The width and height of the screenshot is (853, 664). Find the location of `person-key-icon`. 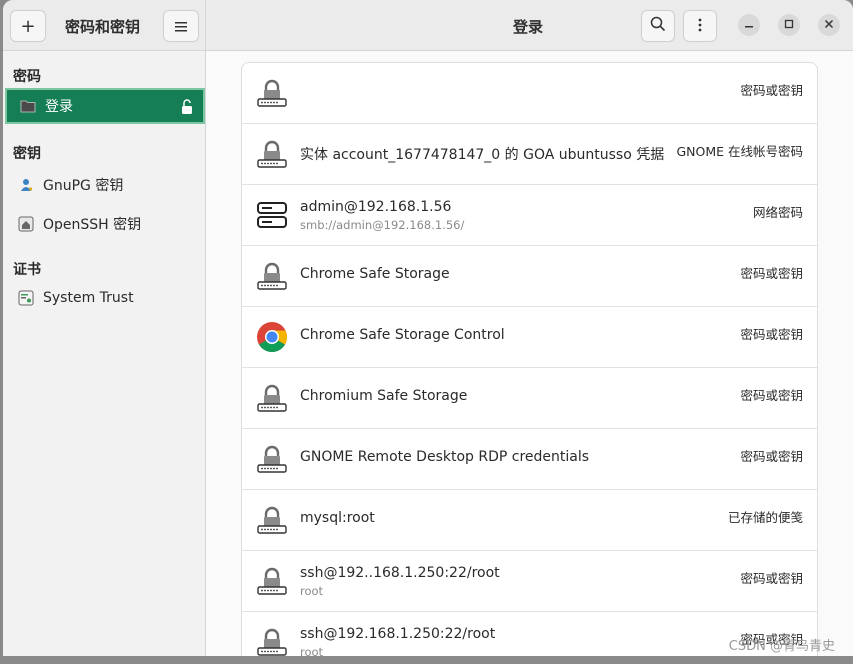

person-key-icon is located at coordinates (26, 185).